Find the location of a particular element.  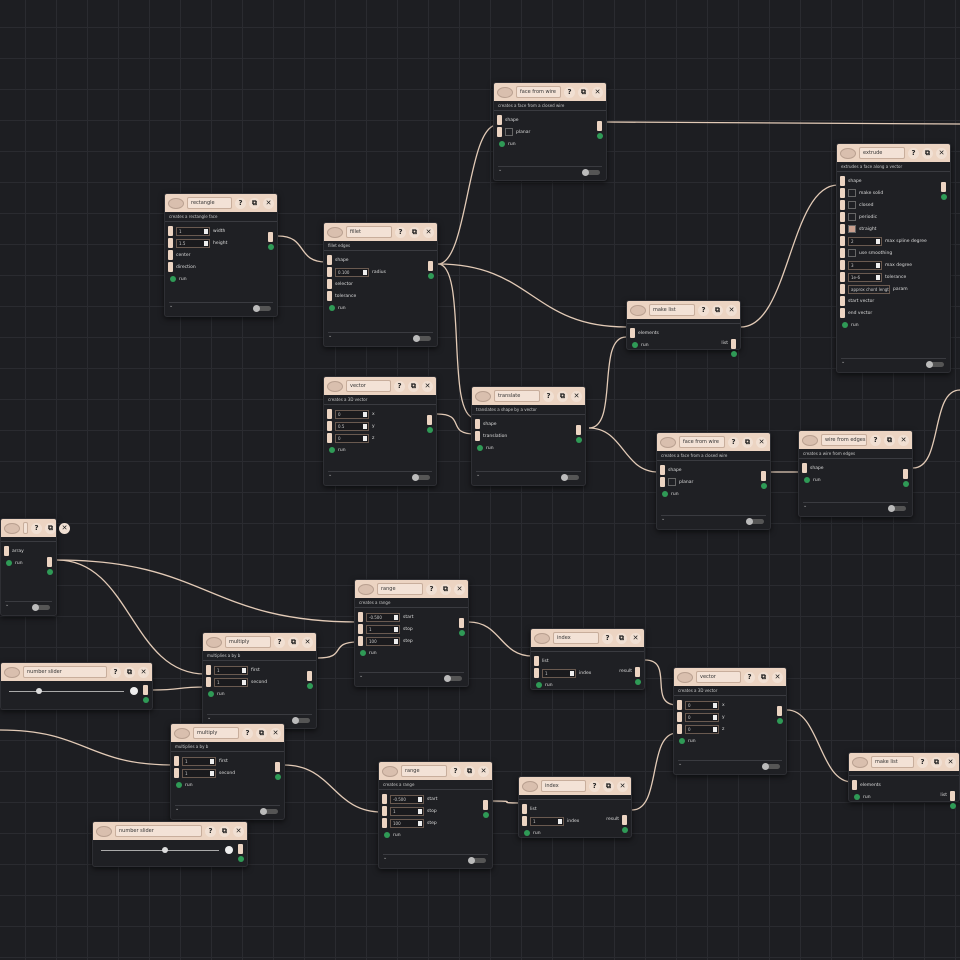

slider-track is located at coordinates (160, 850).